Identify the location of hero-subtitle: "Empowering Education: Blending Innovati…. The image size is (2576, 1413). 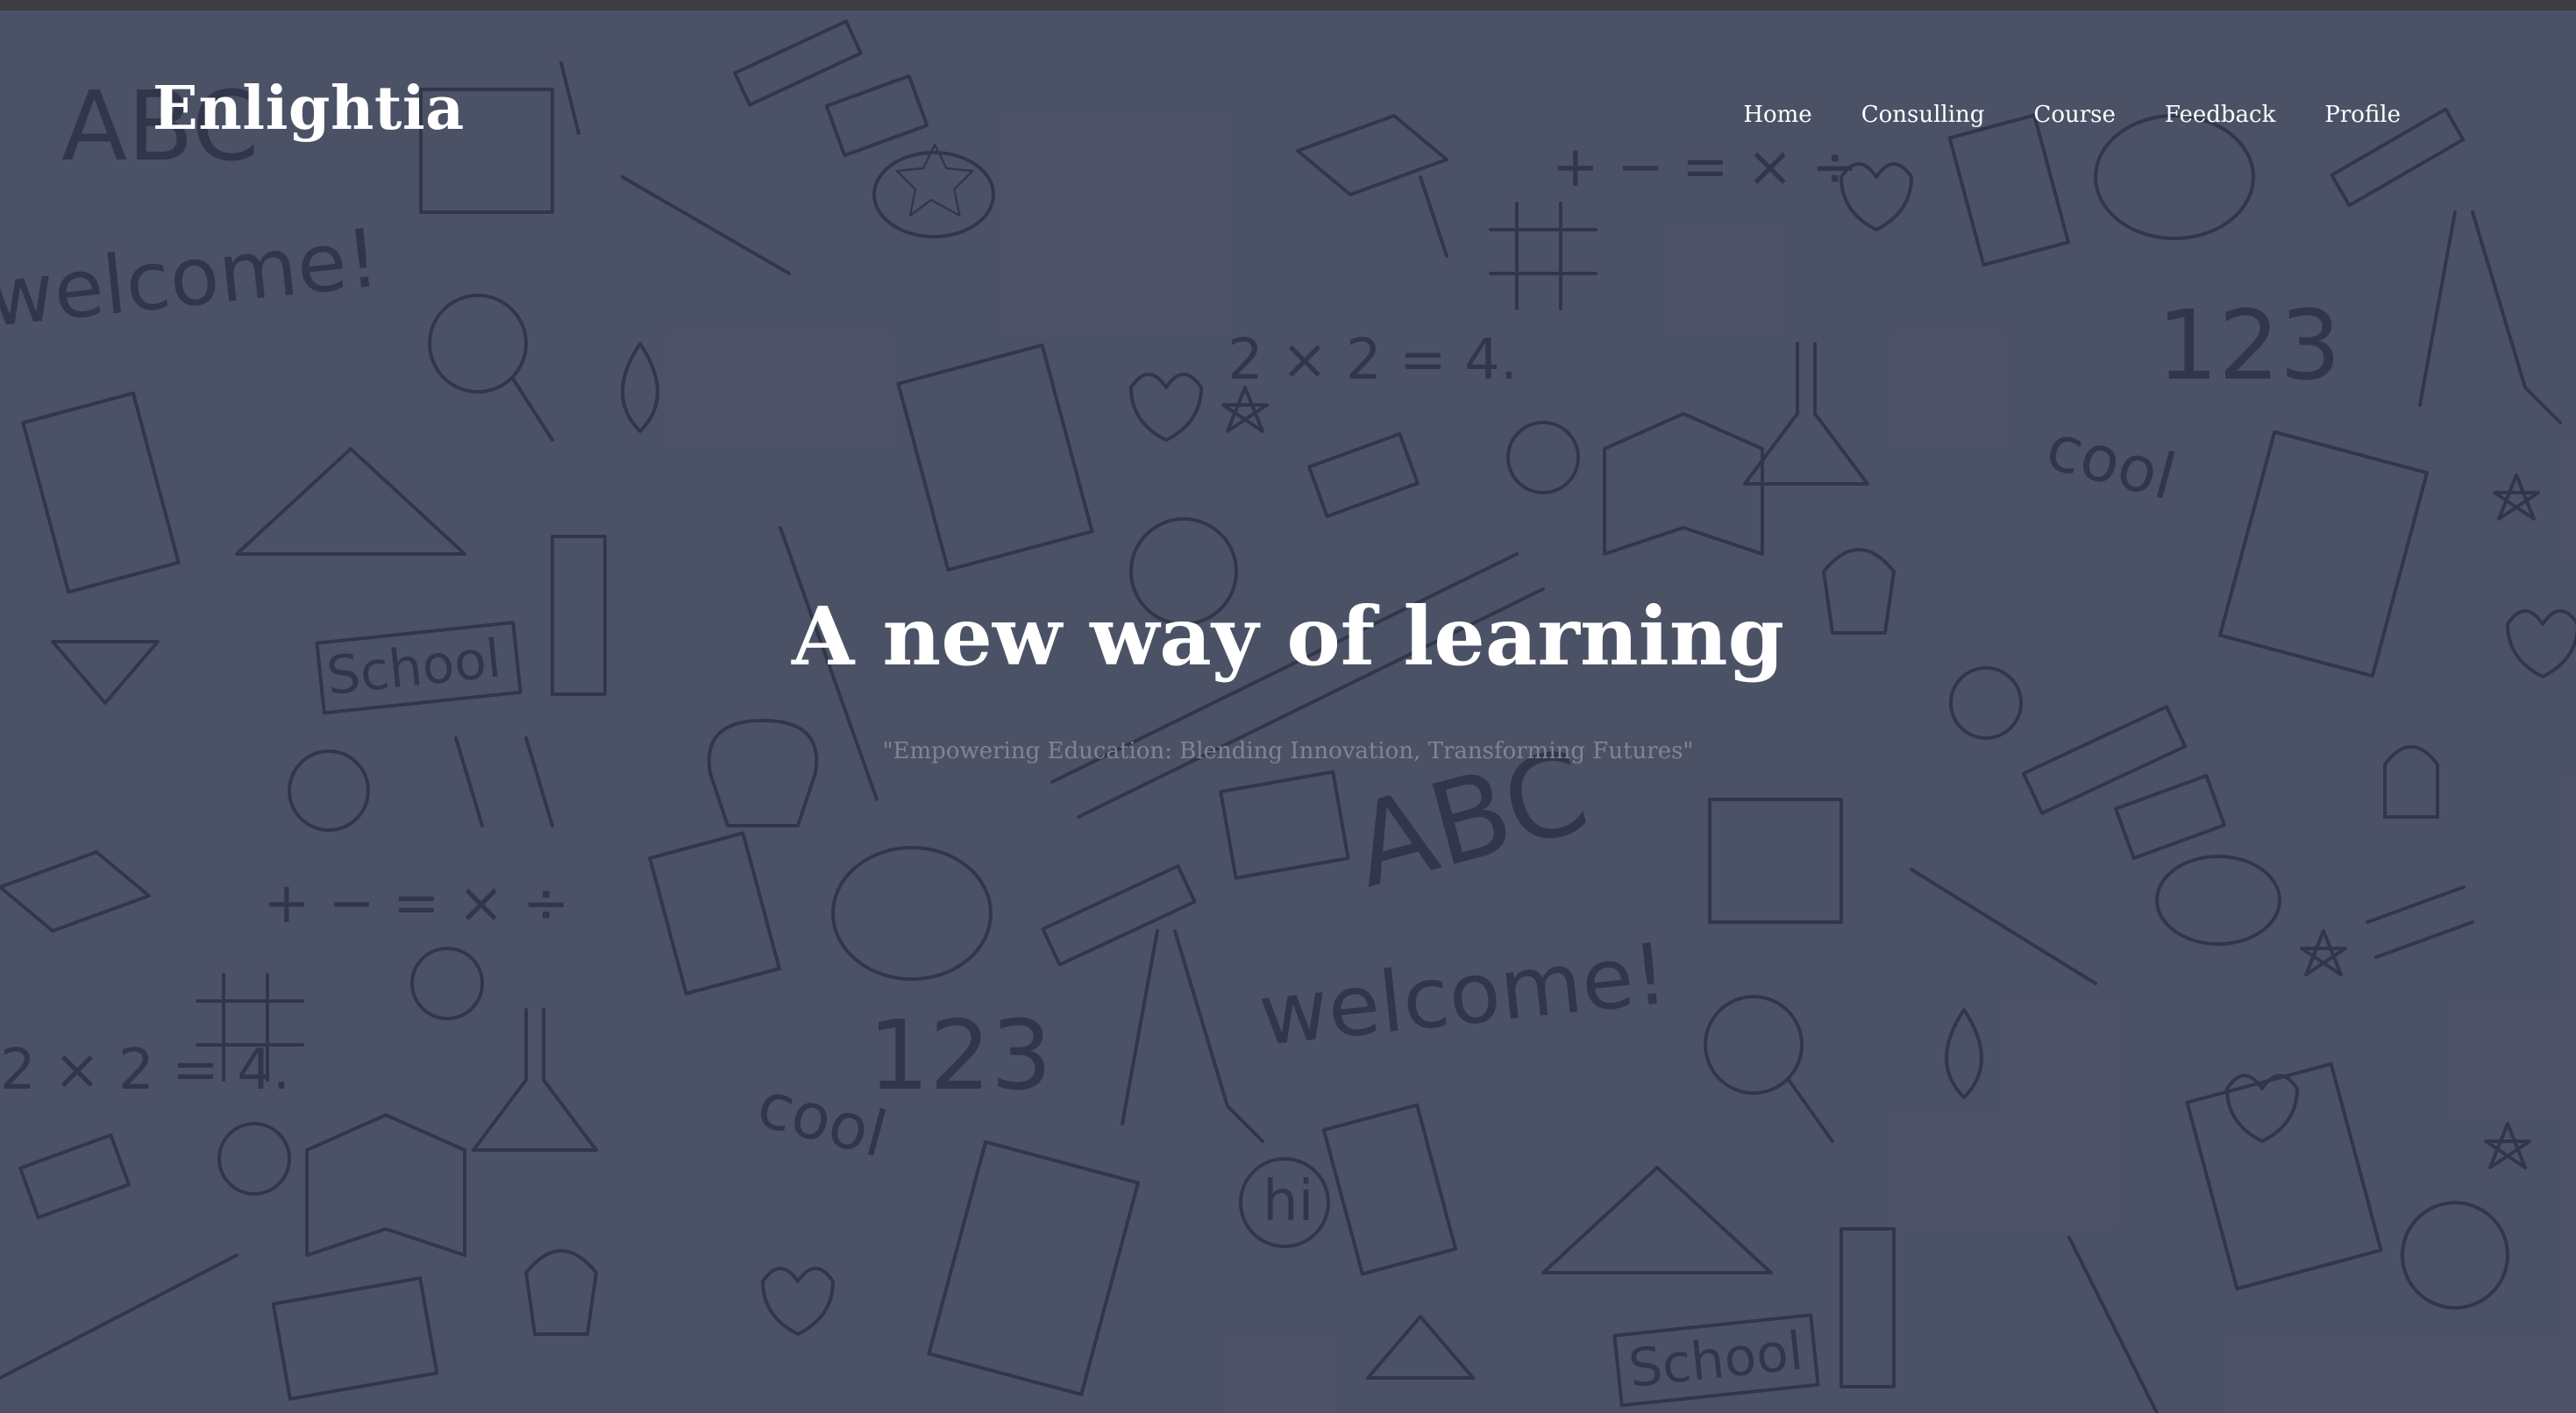
(1288, 751).